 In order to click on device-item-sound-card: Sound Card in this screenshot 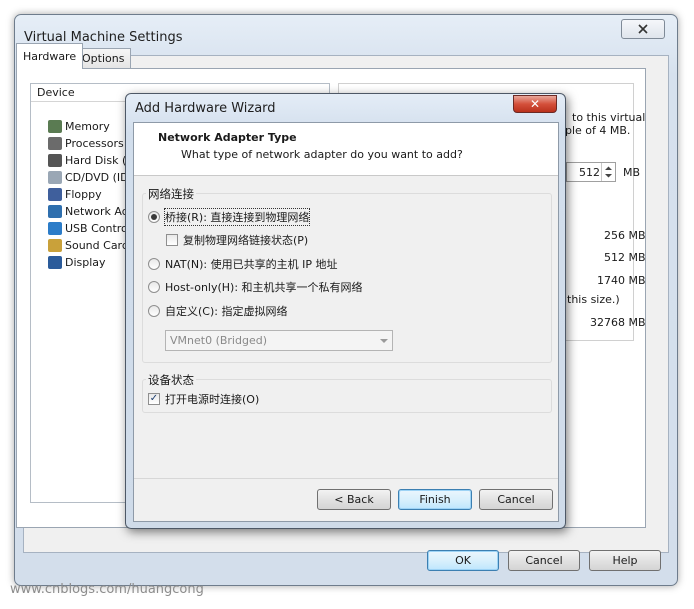, I will do `click(88, 245)`.